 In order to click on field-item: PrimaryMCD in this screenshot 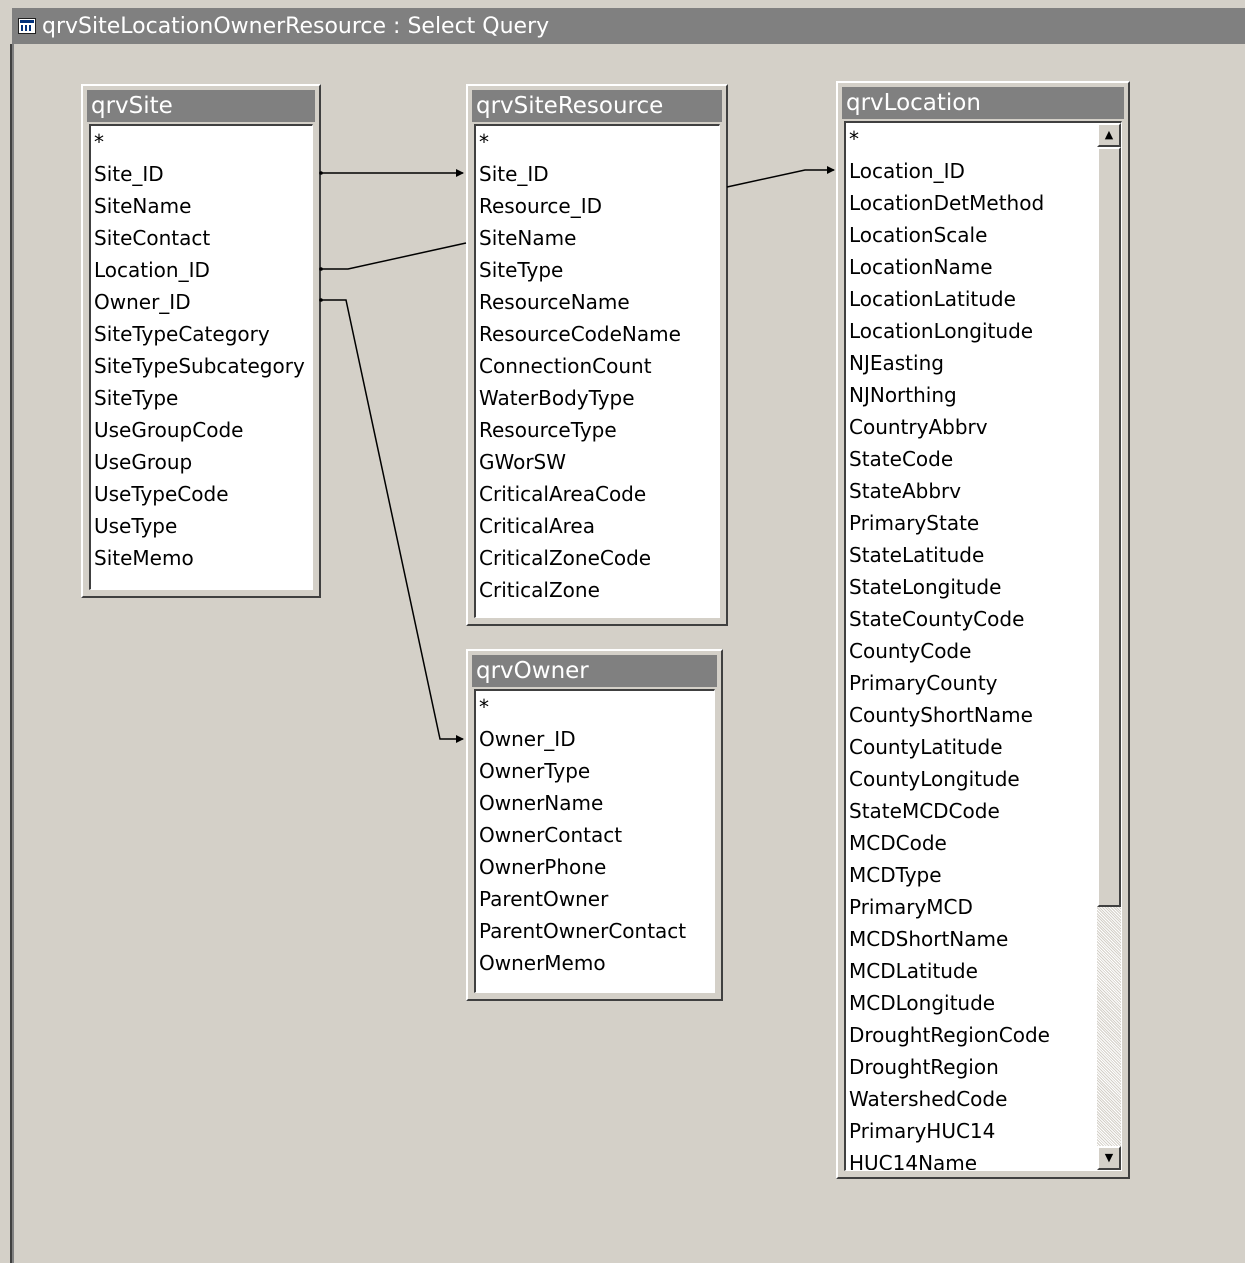, I will do `click(949, 907)`.